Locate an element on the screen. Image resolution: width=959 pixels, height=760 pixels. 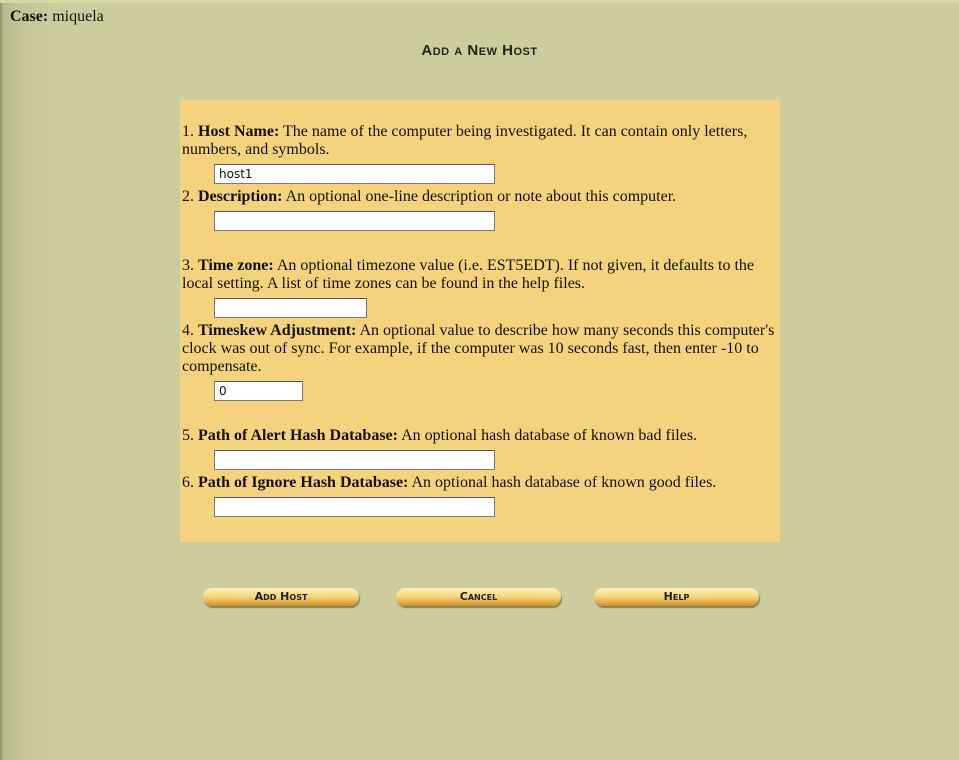
add-host-button: Add Host is located at coordinates (281, 597).